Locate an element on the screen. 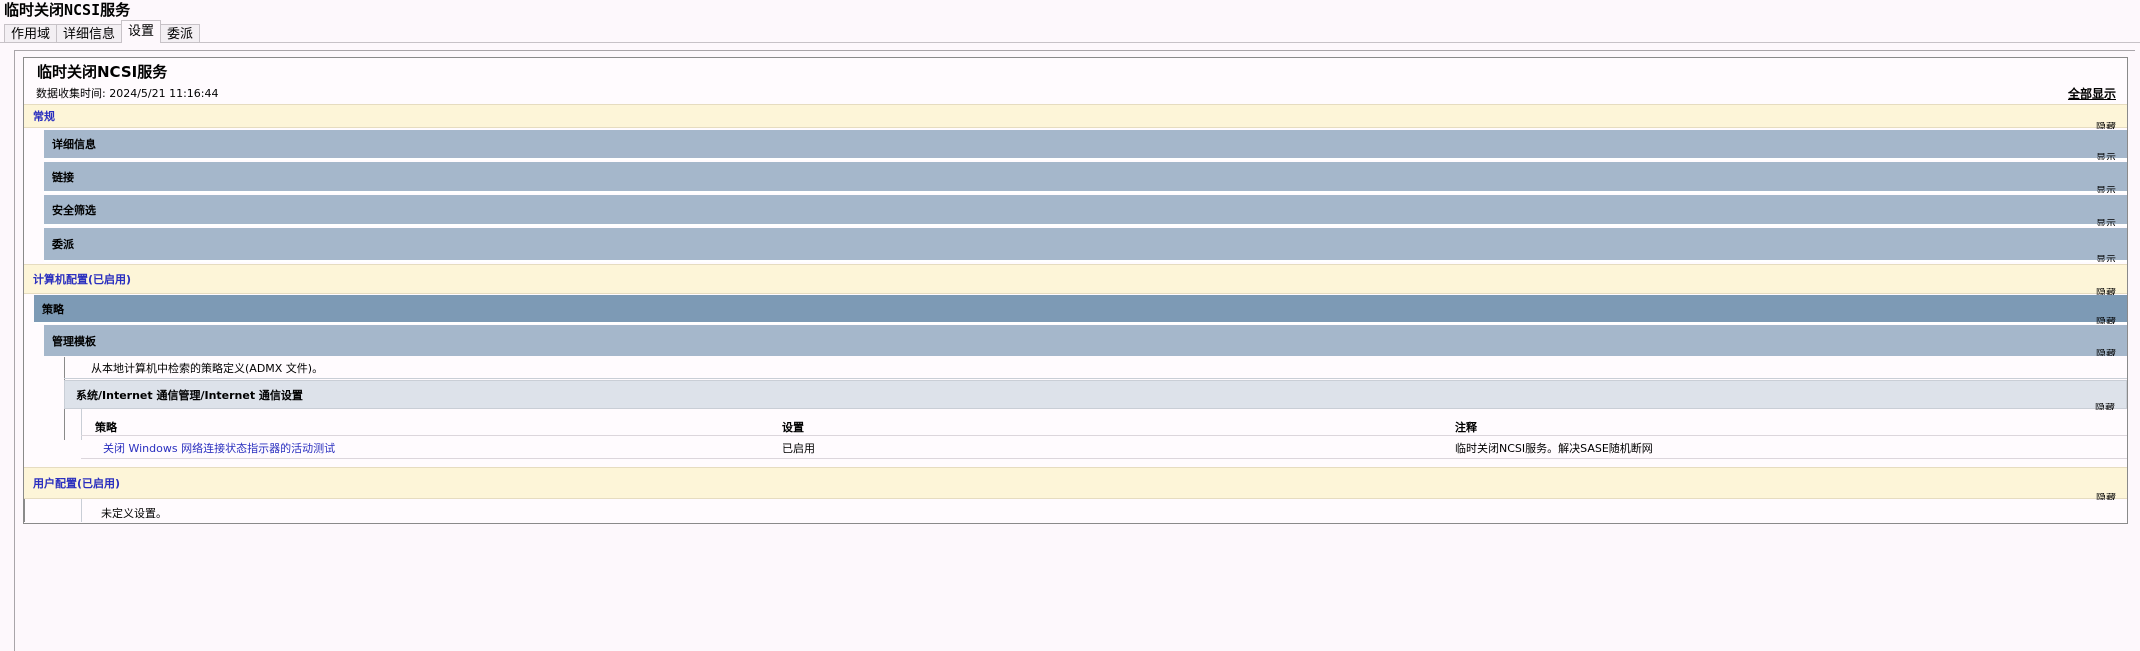 The height and width of the screenshot is (651, 2140). section-internet-communication-settings: 系统/Internet 通信管理/Internet 通信设置 隐藏 is located at coordinates (1095, 395).